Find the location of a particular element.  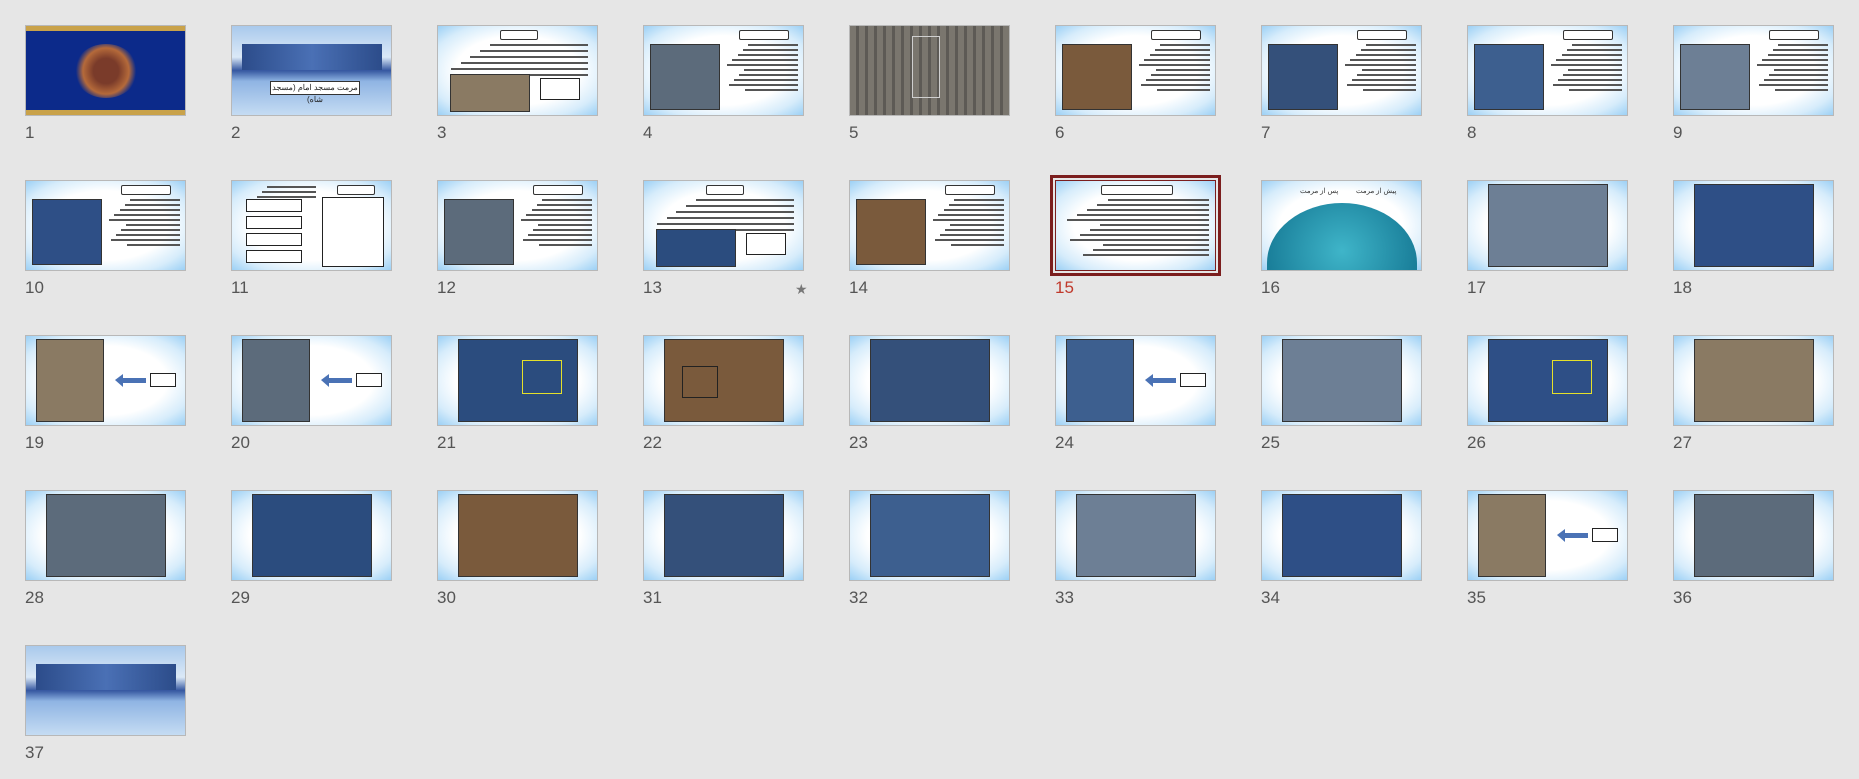

slide-number: 35 is located at coordinates (1476, 597).